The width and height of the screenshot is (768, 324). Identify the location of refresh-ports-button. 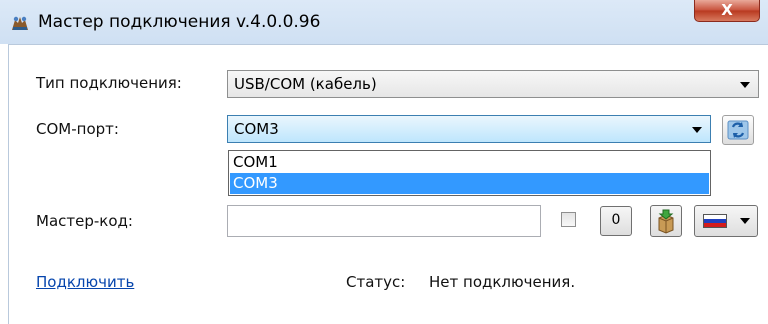
(738, 130).